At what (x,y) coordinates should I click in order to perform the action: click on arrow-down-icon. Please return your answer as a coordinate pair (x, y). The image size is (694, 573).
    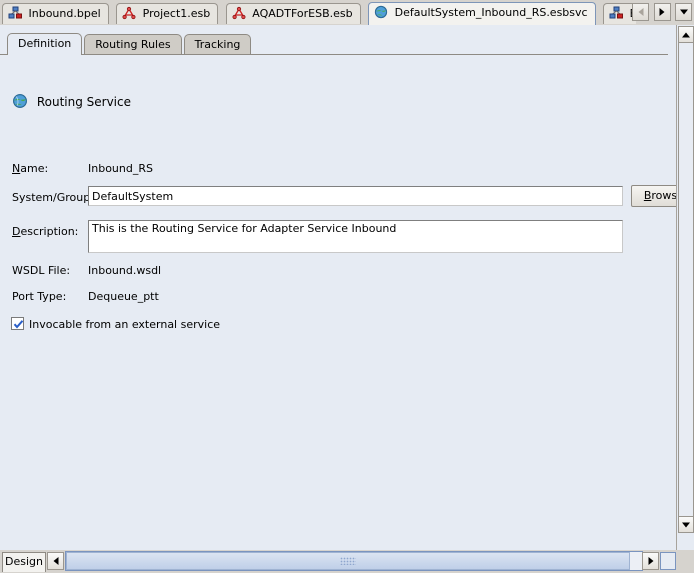
    Looking at the image, I should click on (686, 524).